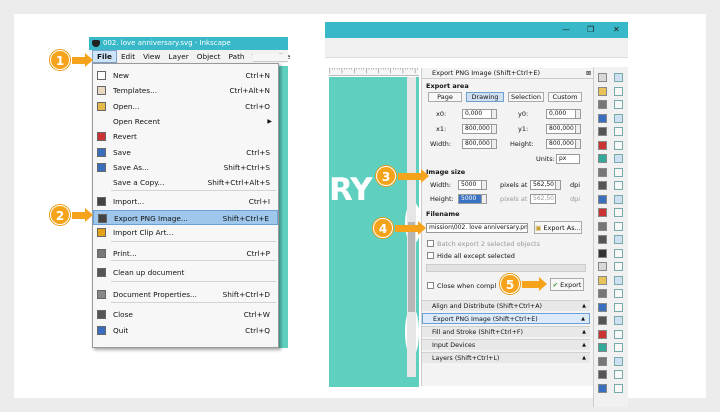  What do you see at coordinates (185, 106) in the screenshot?
I see `menu-item-open: Open... Ctrl+O` at bounding box center [185, 106].